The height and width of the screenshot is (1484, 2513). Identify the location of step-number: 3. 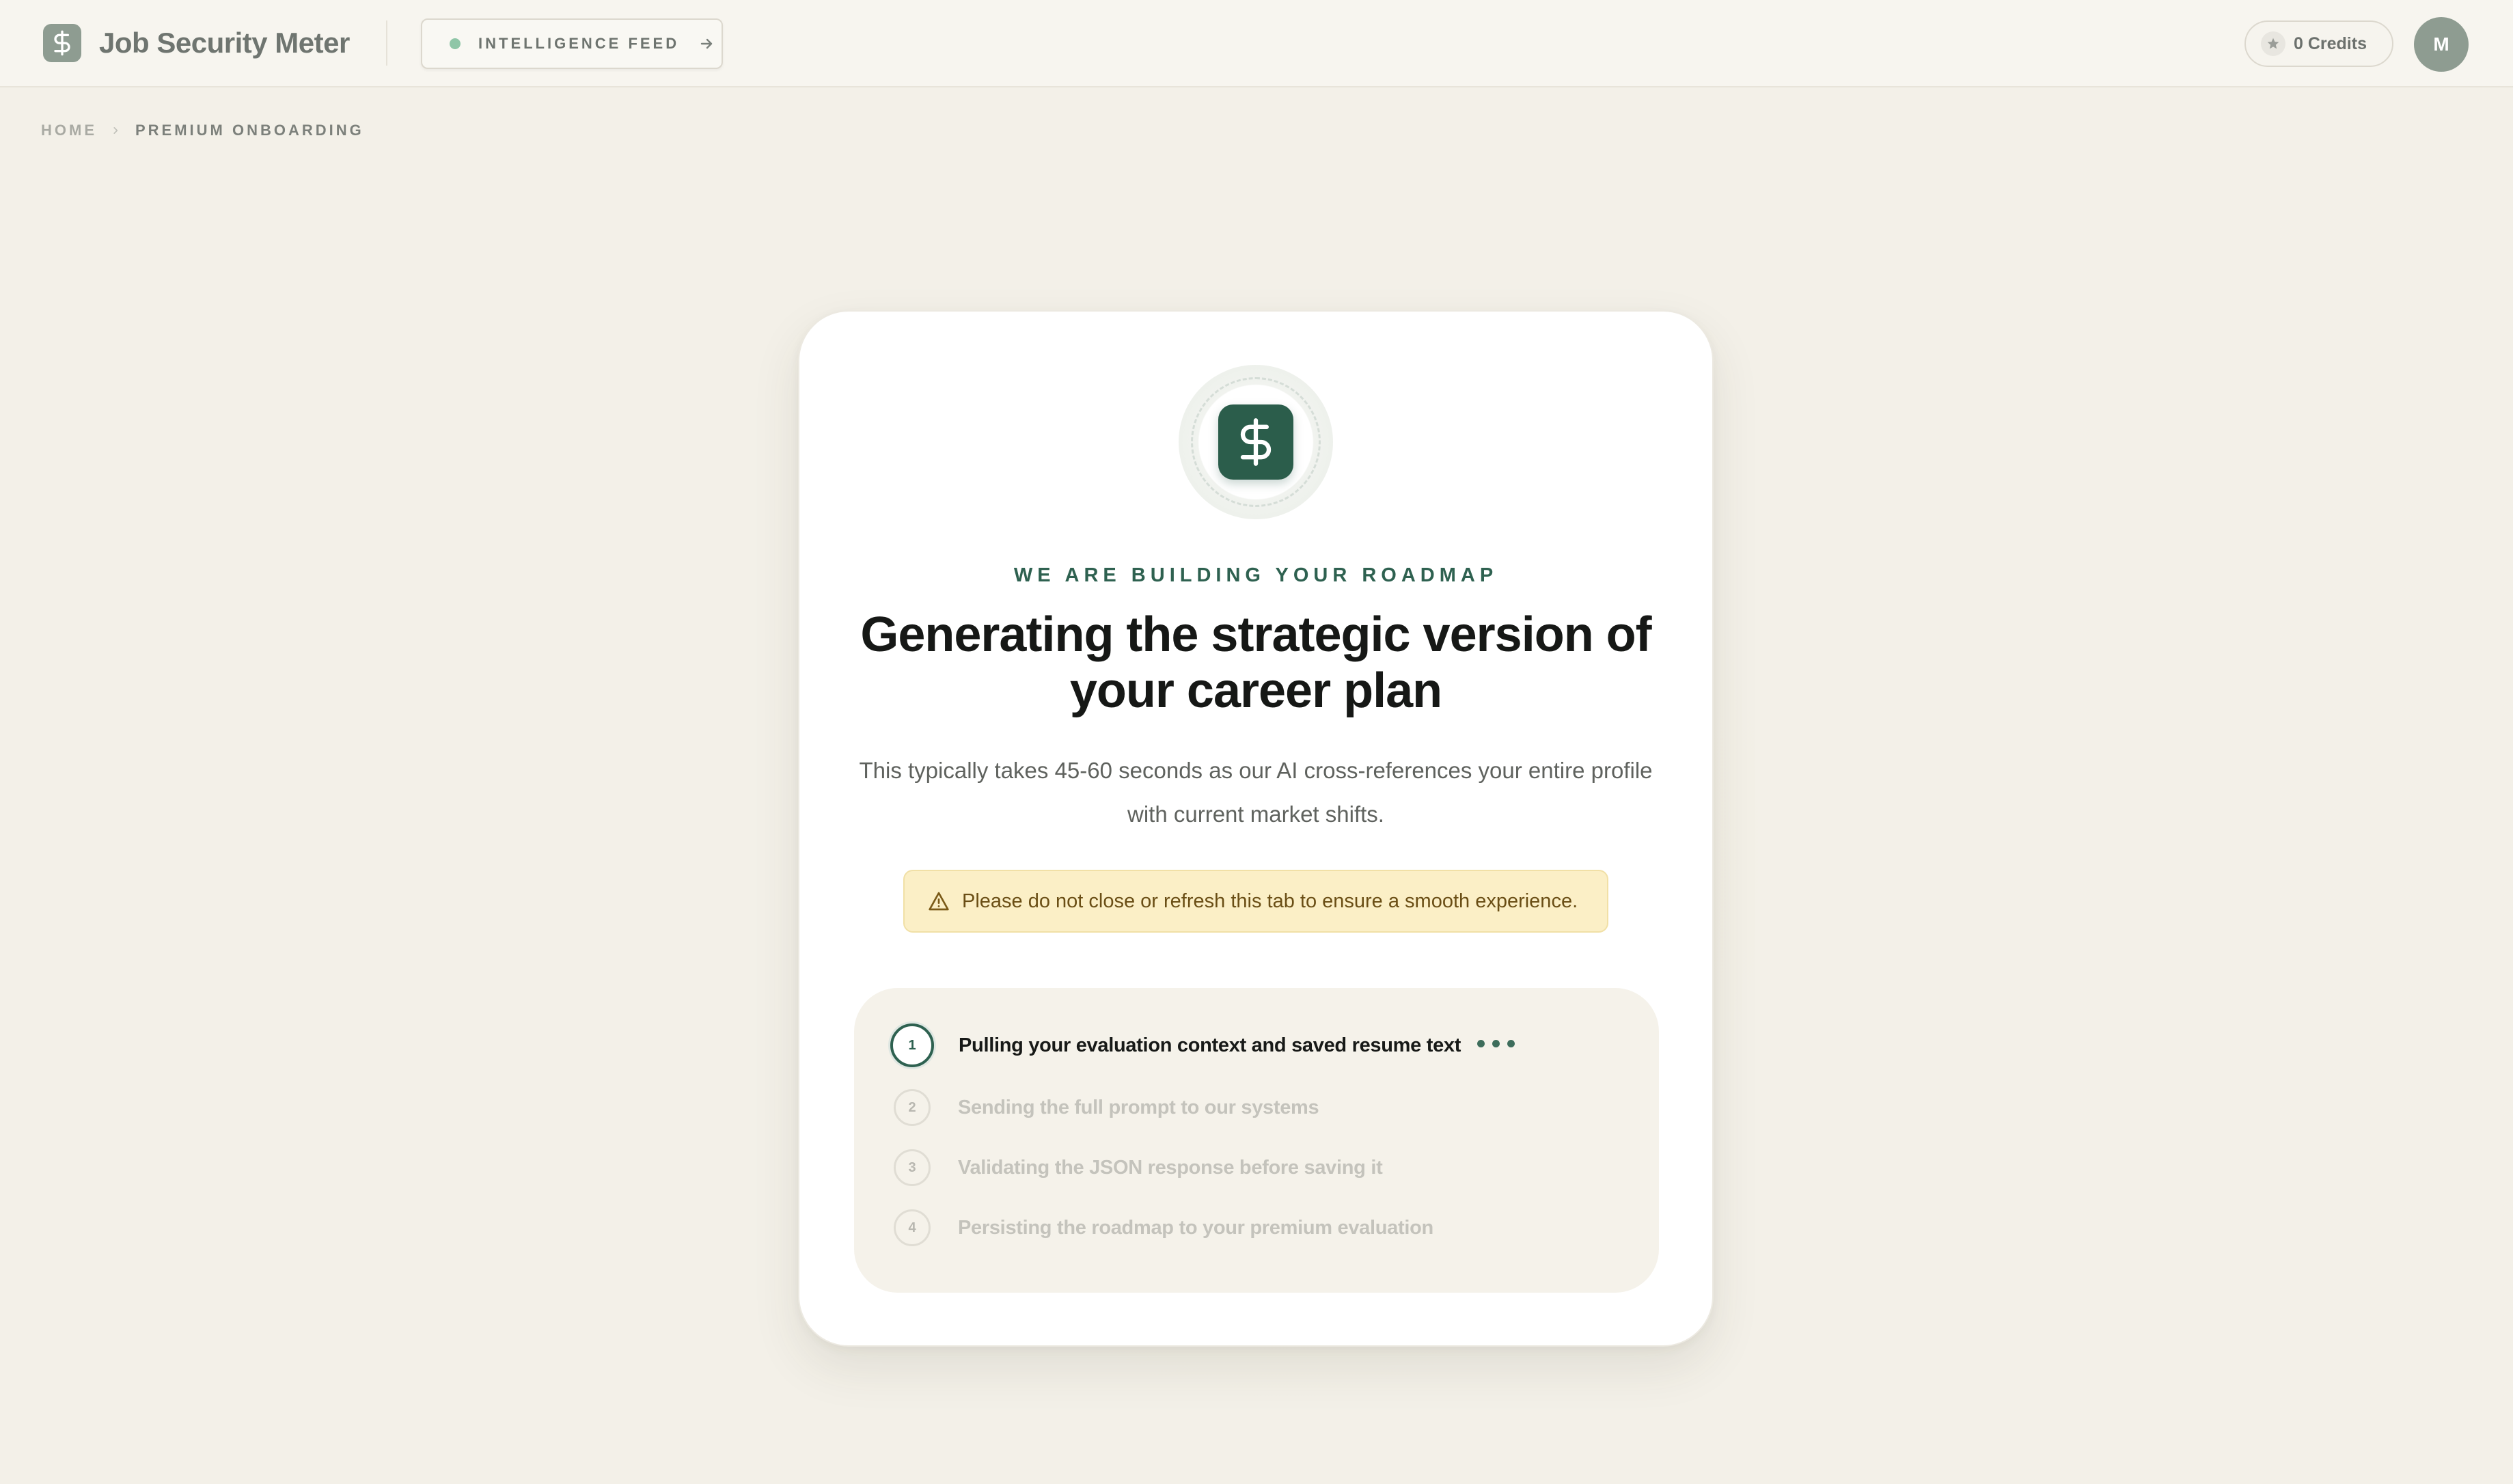
(912, 1167).